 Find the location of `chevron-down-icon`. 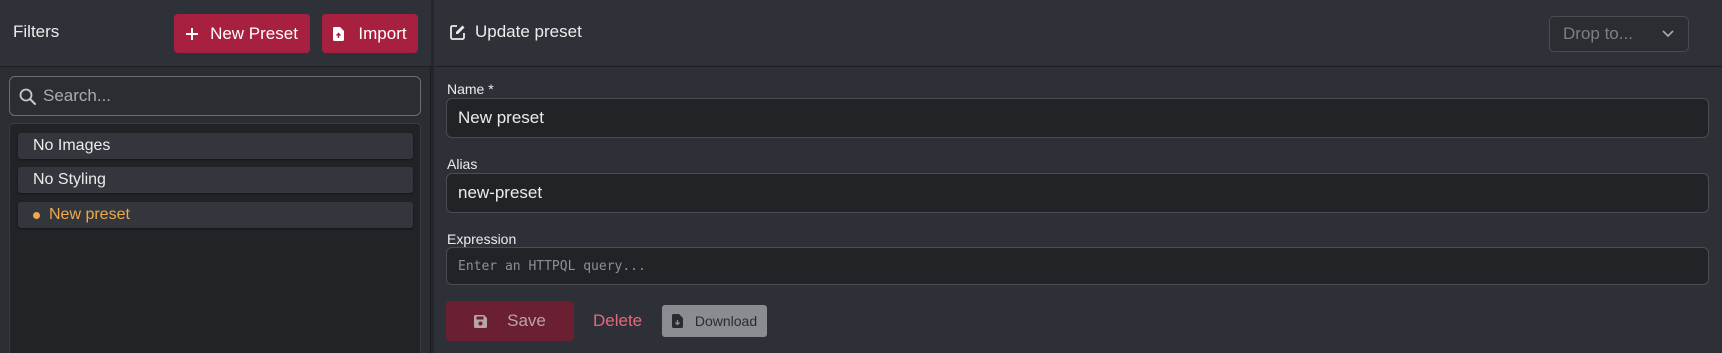

chevron-down-icon is located at coordinates (1668, 34).